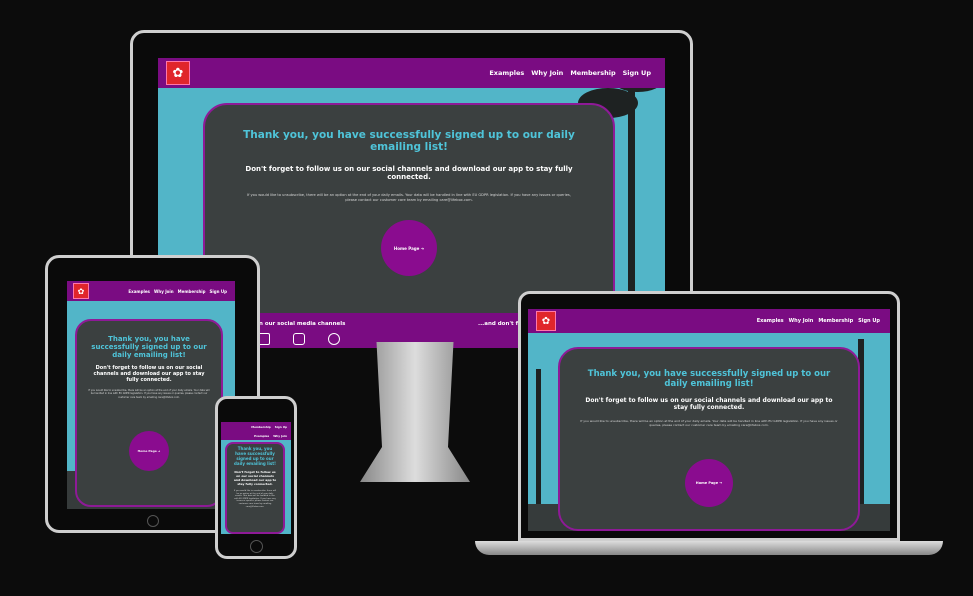 This screenshot has height=596, width=973. Describe the element at coordinates (334, 339) in the screenshot. I see `facebook-icon` at that location.